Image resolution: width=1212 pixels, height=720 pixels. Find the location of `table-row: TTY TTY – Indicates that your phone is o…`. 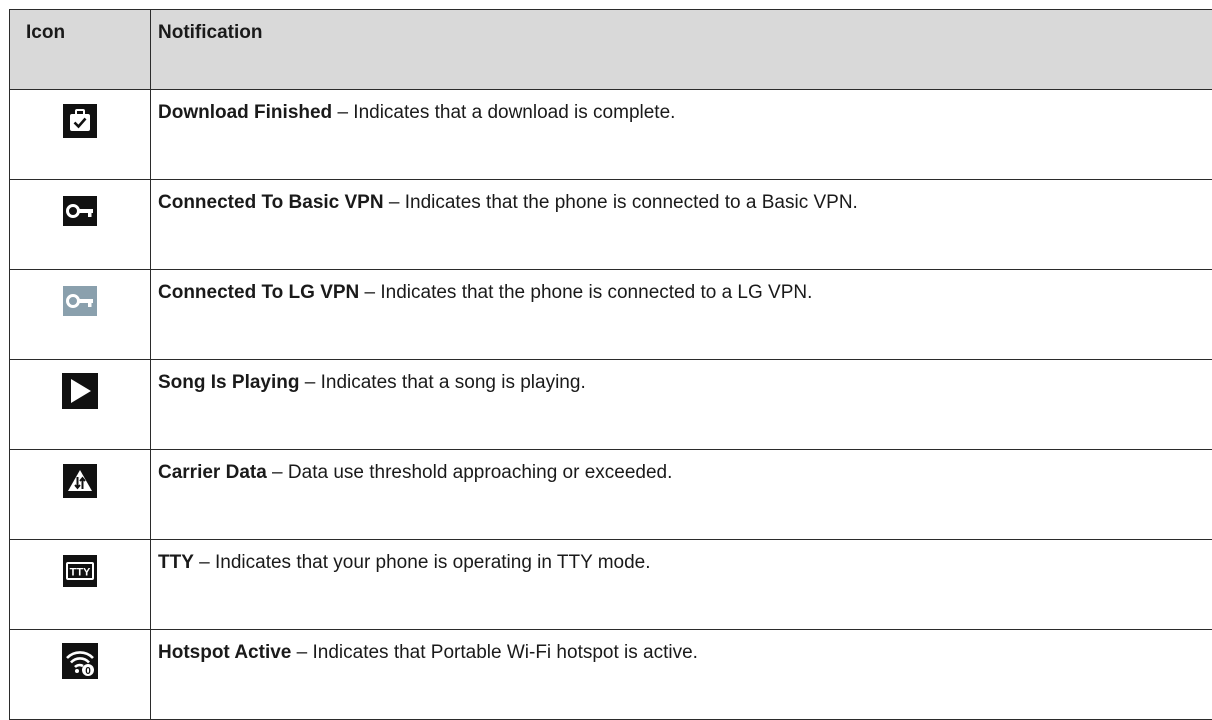

table-row: TTY TTY – Indicates that your phone is o… is located at coordinates (611, 585).